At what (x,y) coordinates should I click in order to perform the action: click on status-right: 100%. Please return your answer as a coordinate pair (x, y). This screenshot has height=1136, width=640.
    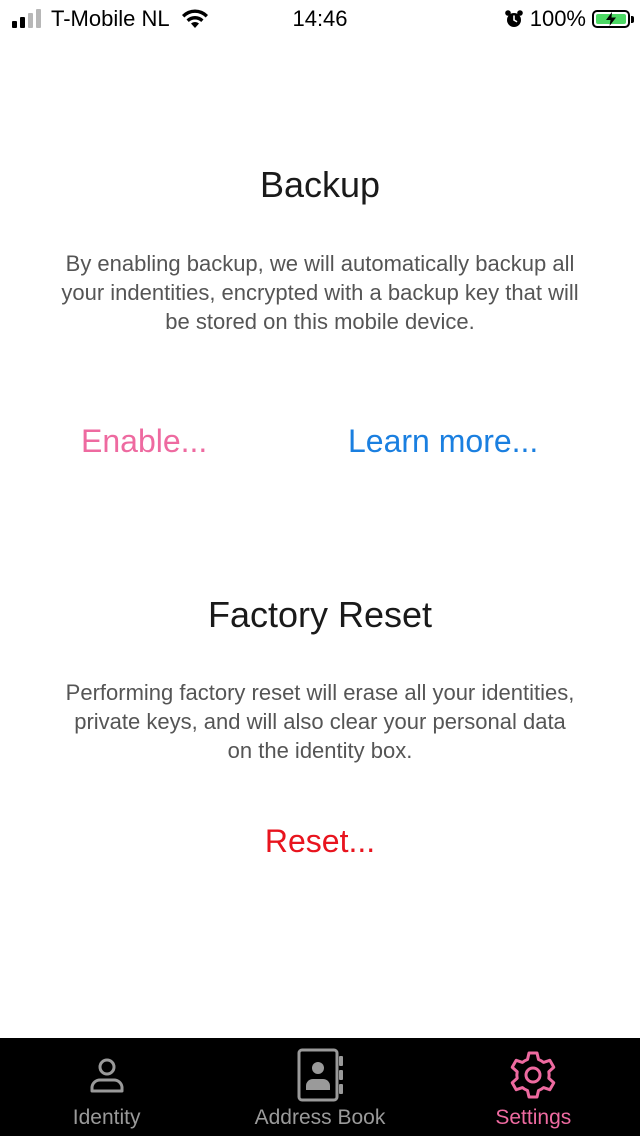
    Looking at the image, I should click on (569, 19).